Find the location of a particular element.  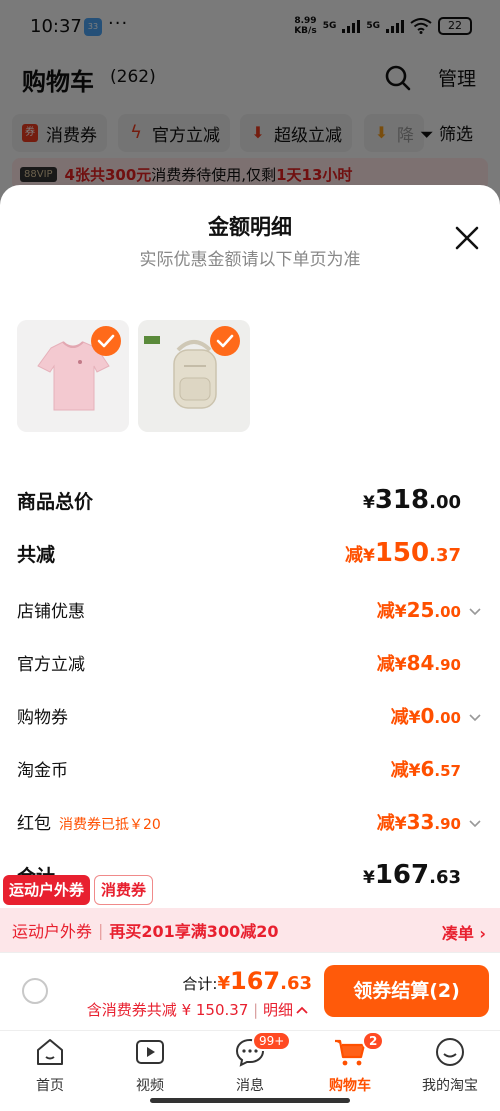

value-integer: 0 is located at coordinates (427, 716).